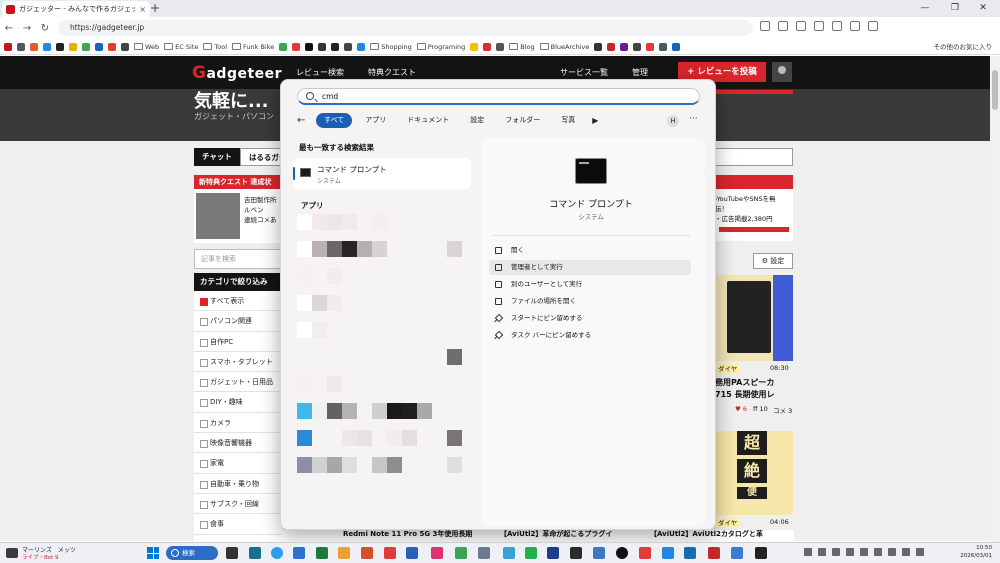  What do you see at coordinates (238, 321) in the screenshot?
I see `category-item: パソコン関連` at bounding box center [238, 321].